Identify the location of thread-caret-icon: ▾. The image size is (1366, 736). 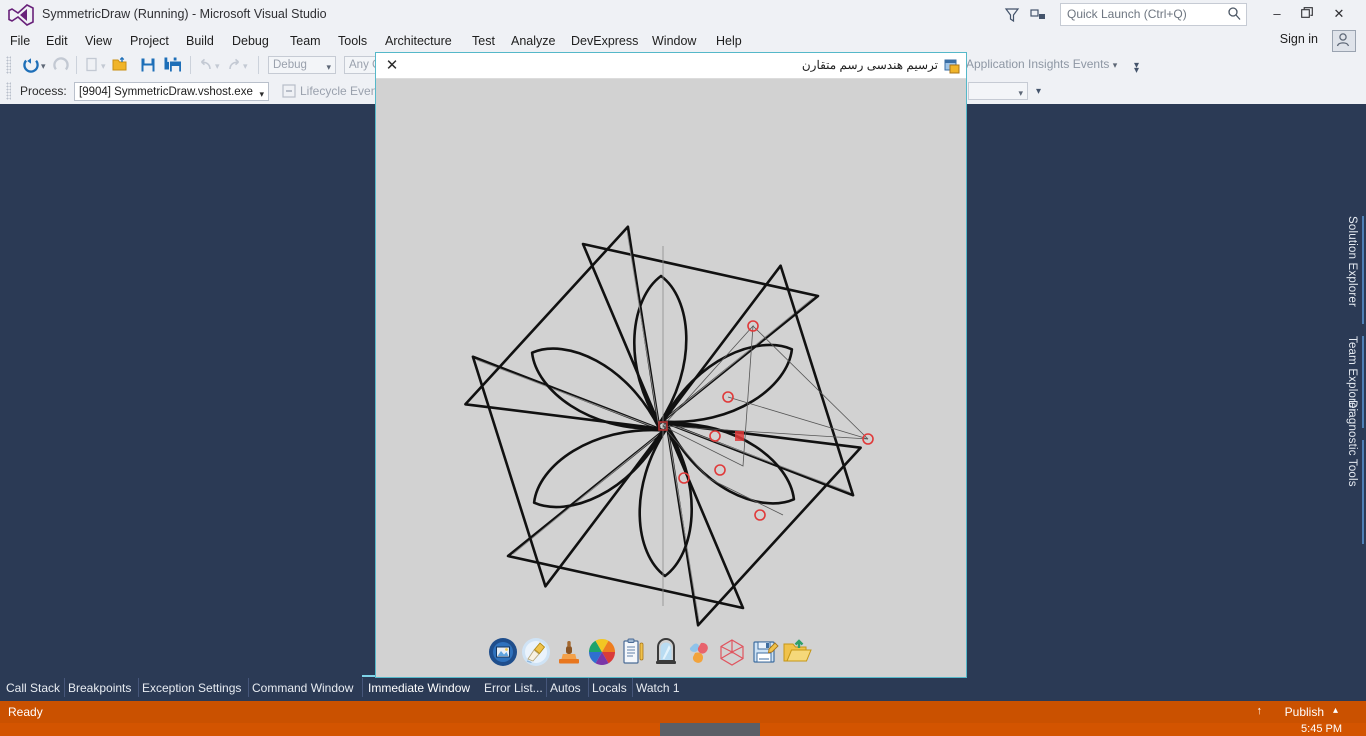
(1020, 93).